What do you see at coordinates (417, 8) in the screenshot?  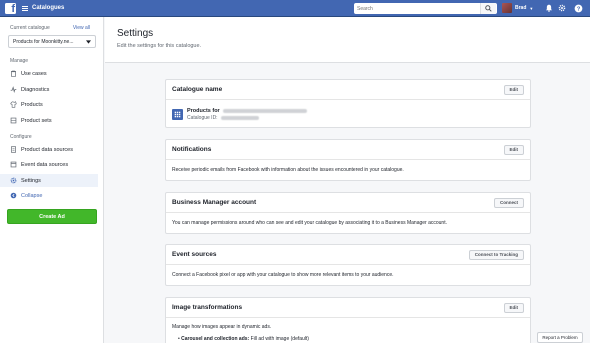 I see `search-input` at bounding box center [417, 8].